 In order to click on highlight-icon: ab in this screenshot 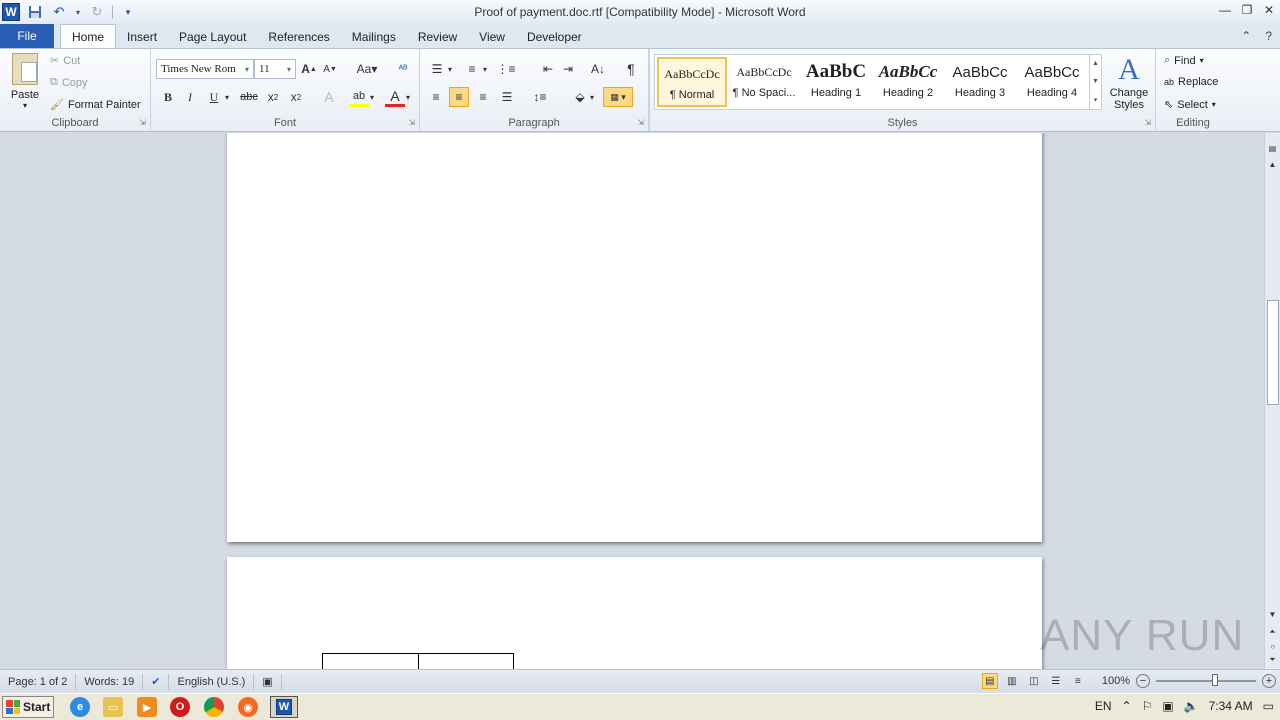, I will do `click(359, 97)`.